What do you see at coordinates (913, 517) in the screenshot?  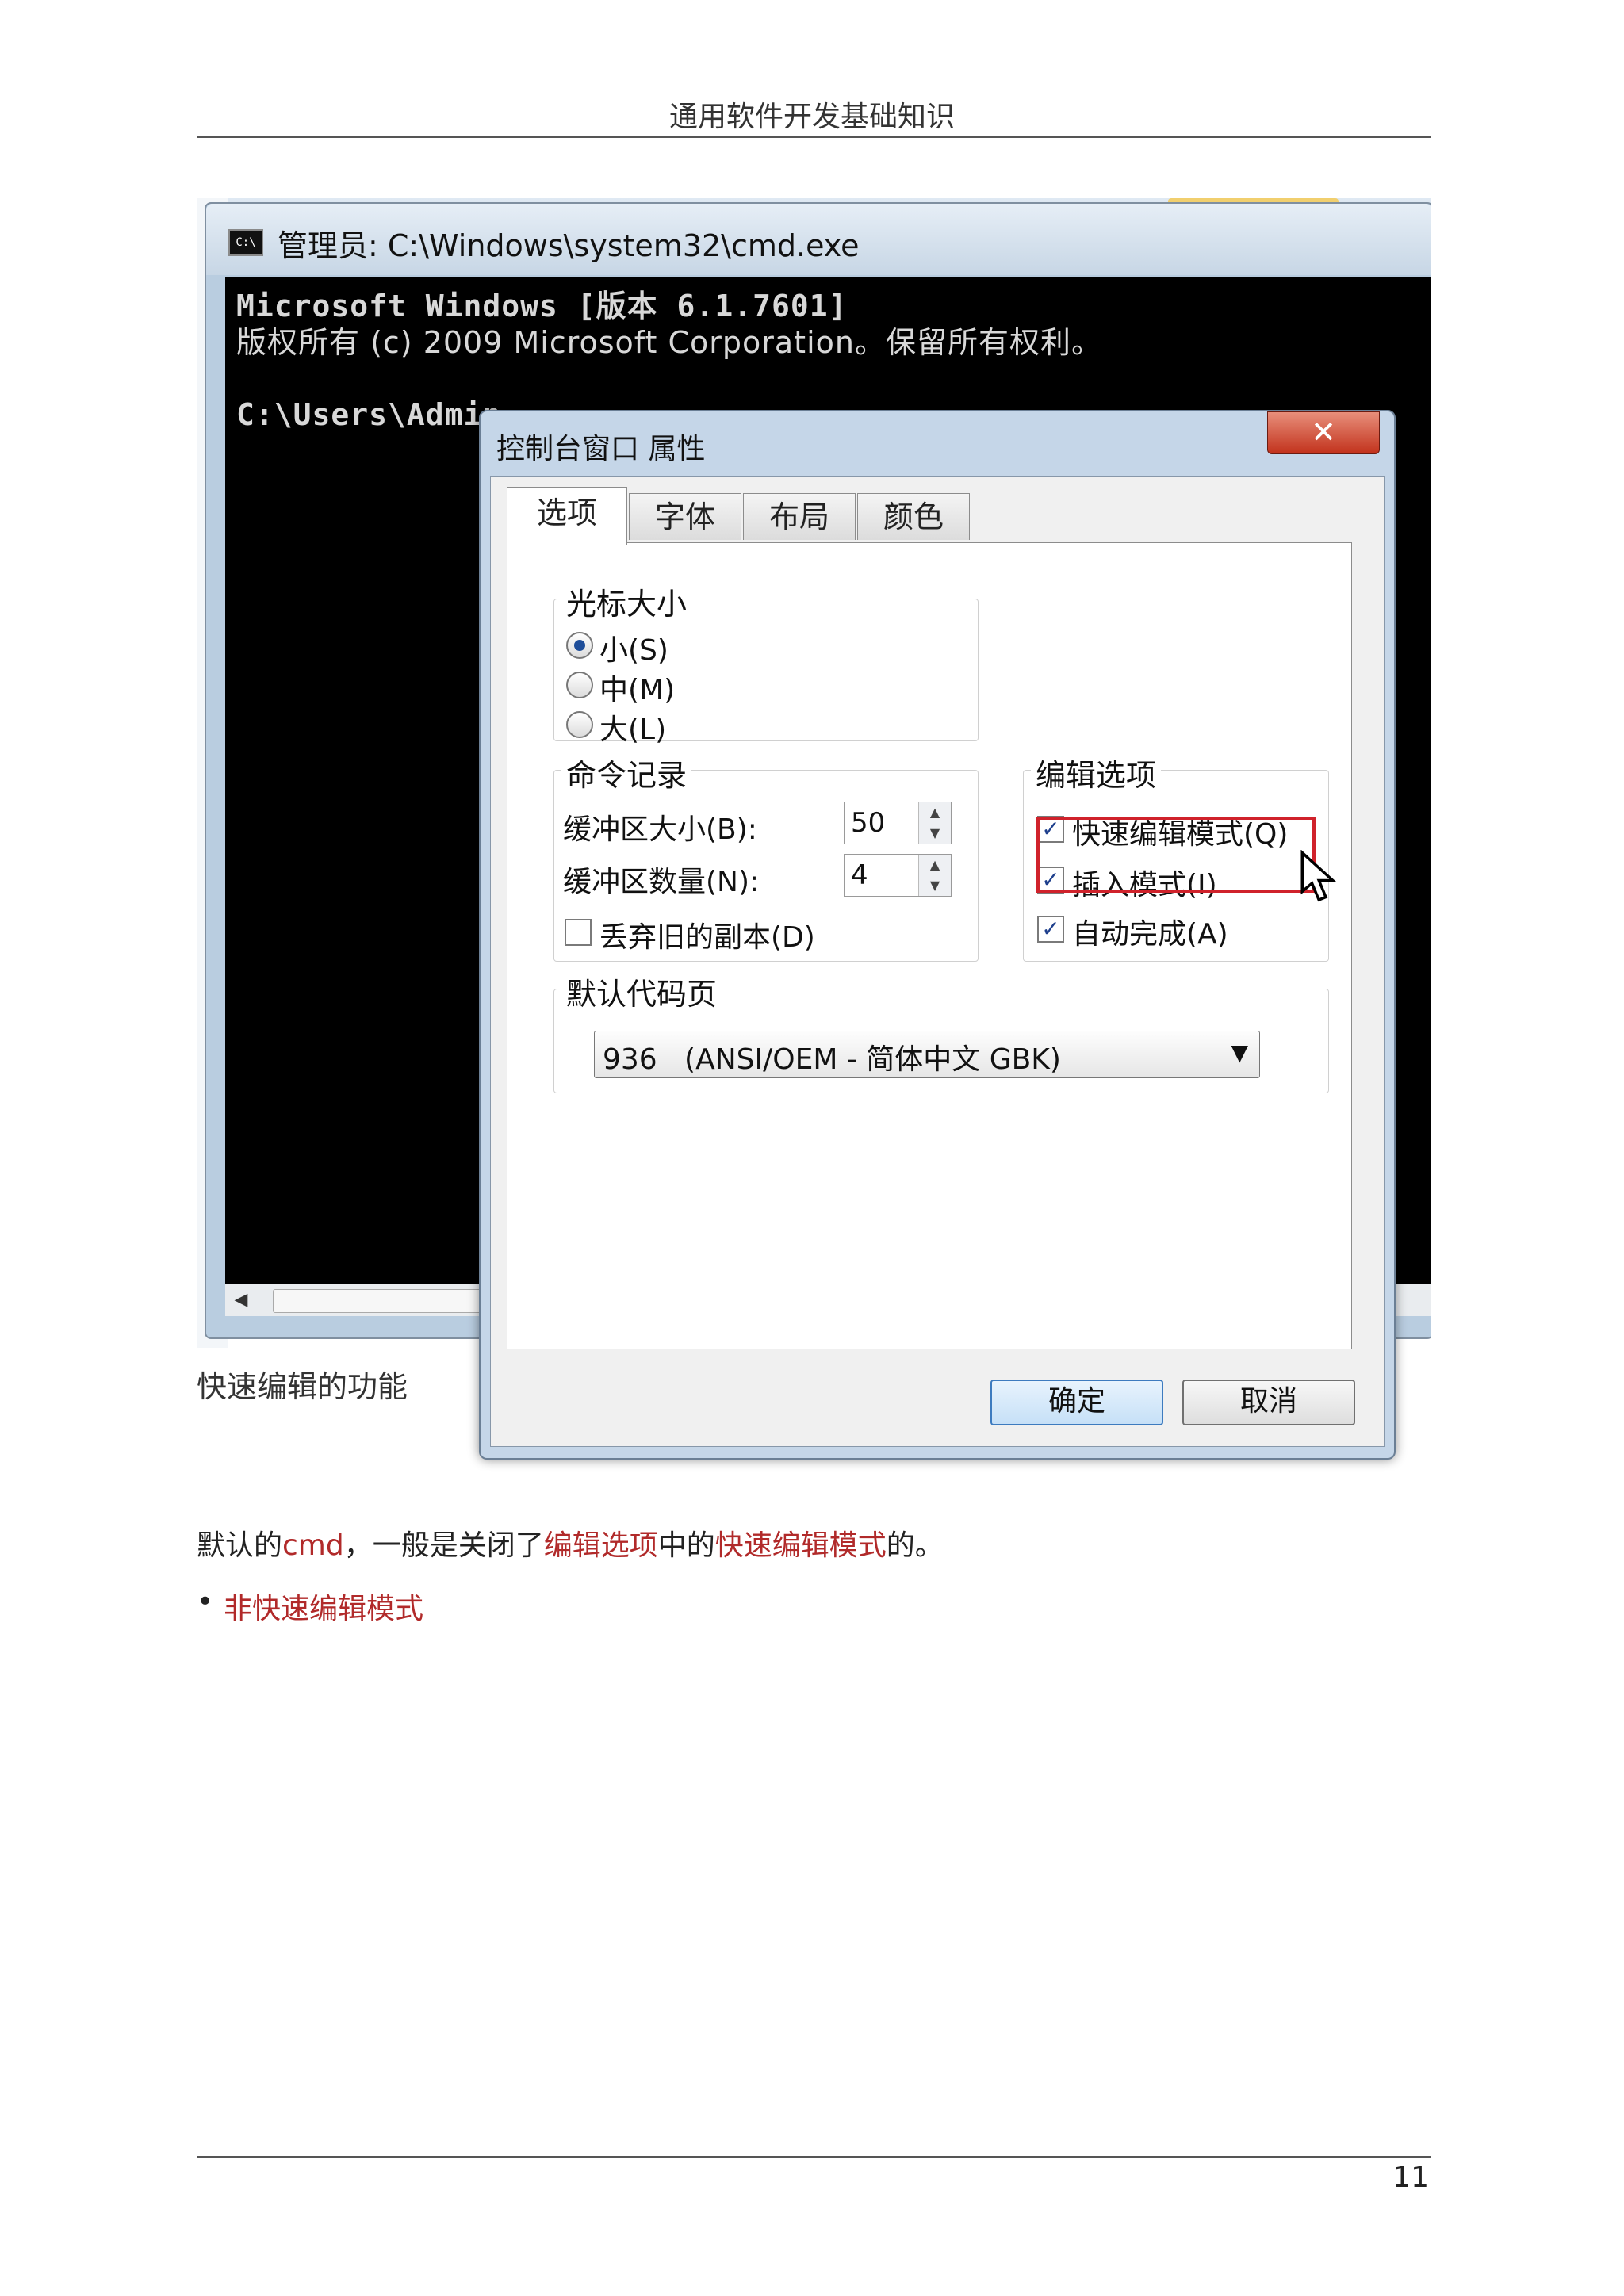 I see `tab-colors: 颜色` at bounding box center [913, 517].